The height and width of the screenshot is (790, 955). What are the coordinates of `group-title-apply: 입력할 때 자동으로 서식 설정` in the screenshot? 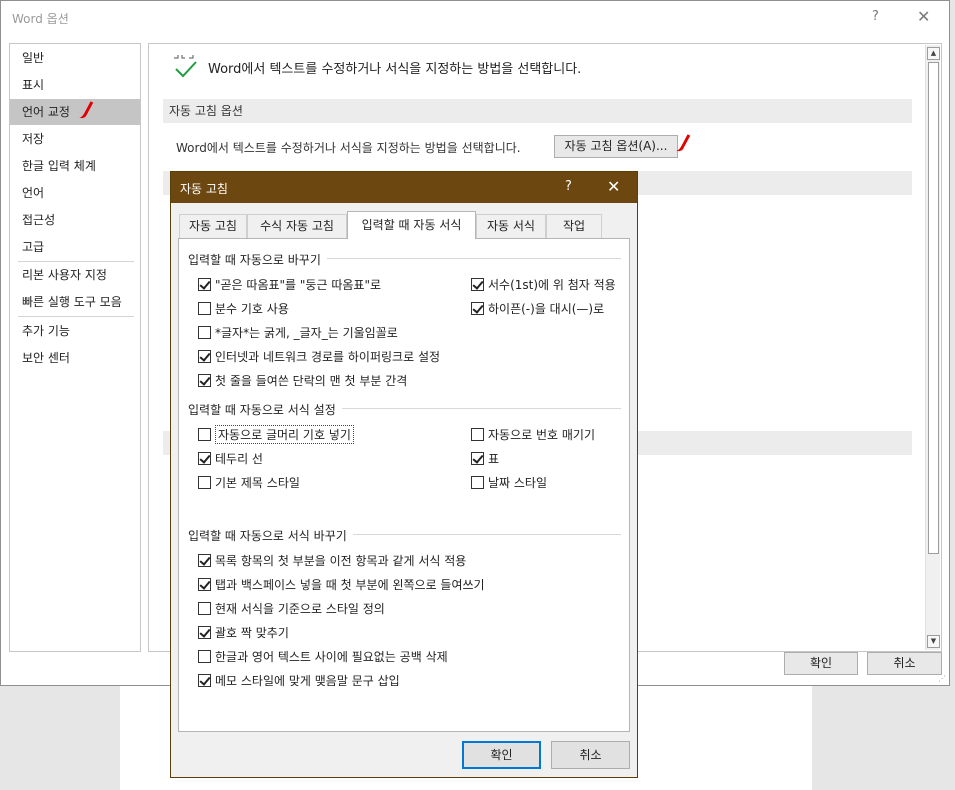 It's located at (265, 409).